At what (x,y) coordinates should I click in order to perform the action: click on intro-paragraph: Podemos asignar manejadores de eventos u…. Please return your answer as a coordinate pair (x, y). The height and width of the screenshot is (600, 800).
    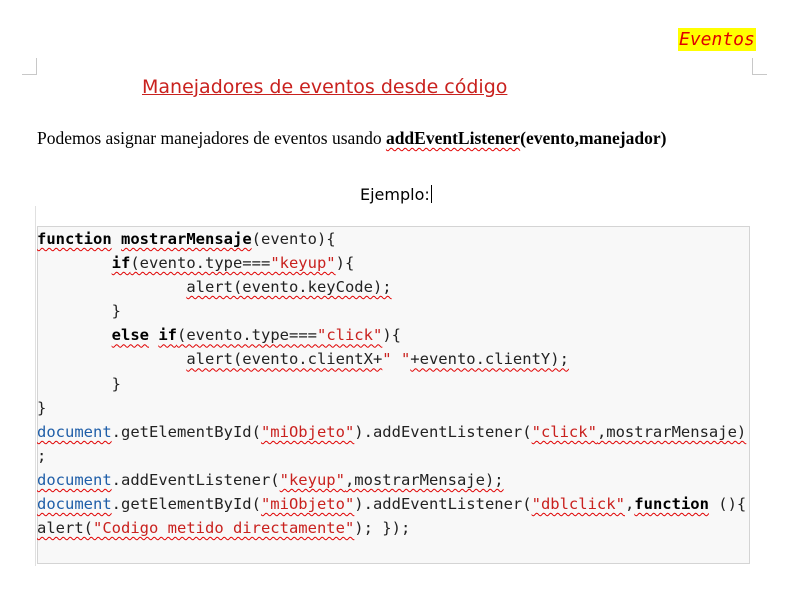
    Looking at the image, I should click on (351, 138).